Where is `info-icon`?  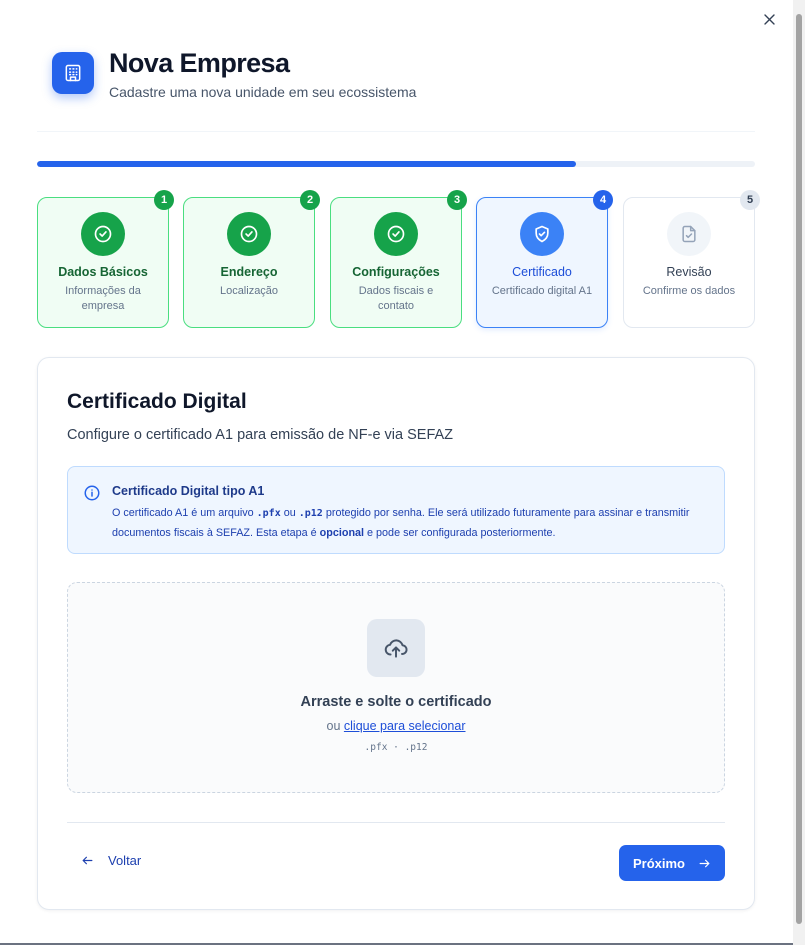
info-icon is located at coordinates (92, 495).